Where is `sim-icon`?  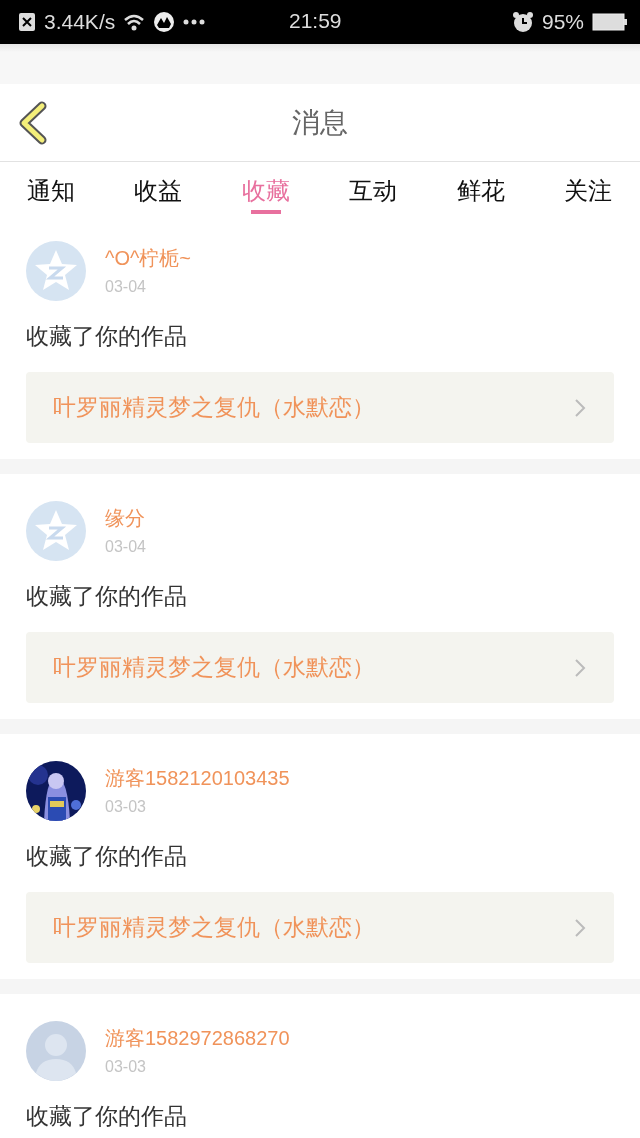 sim-icon is located at coordinates (27, 22).